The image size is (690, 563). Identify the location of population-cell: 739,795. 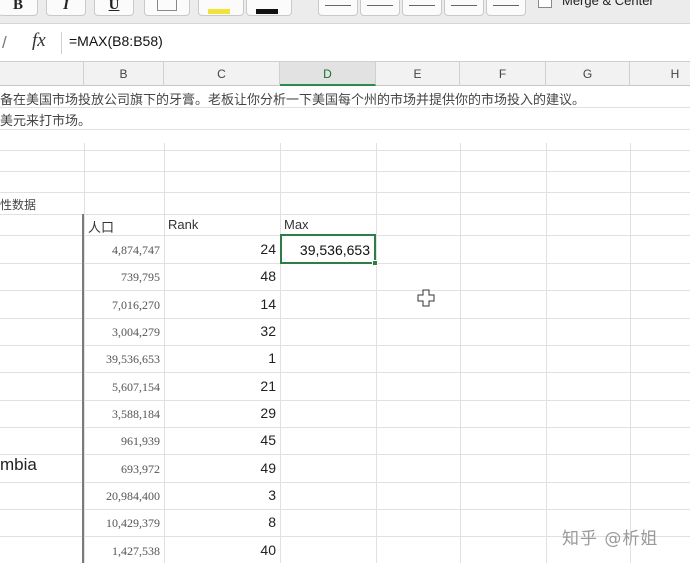
(122, 277).